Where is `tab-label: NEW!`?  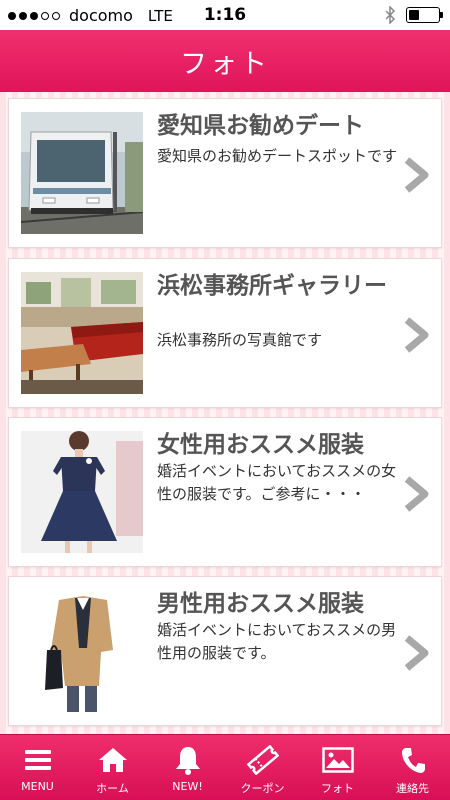 tab-label: NEW! is located at coordinates (187, 786).